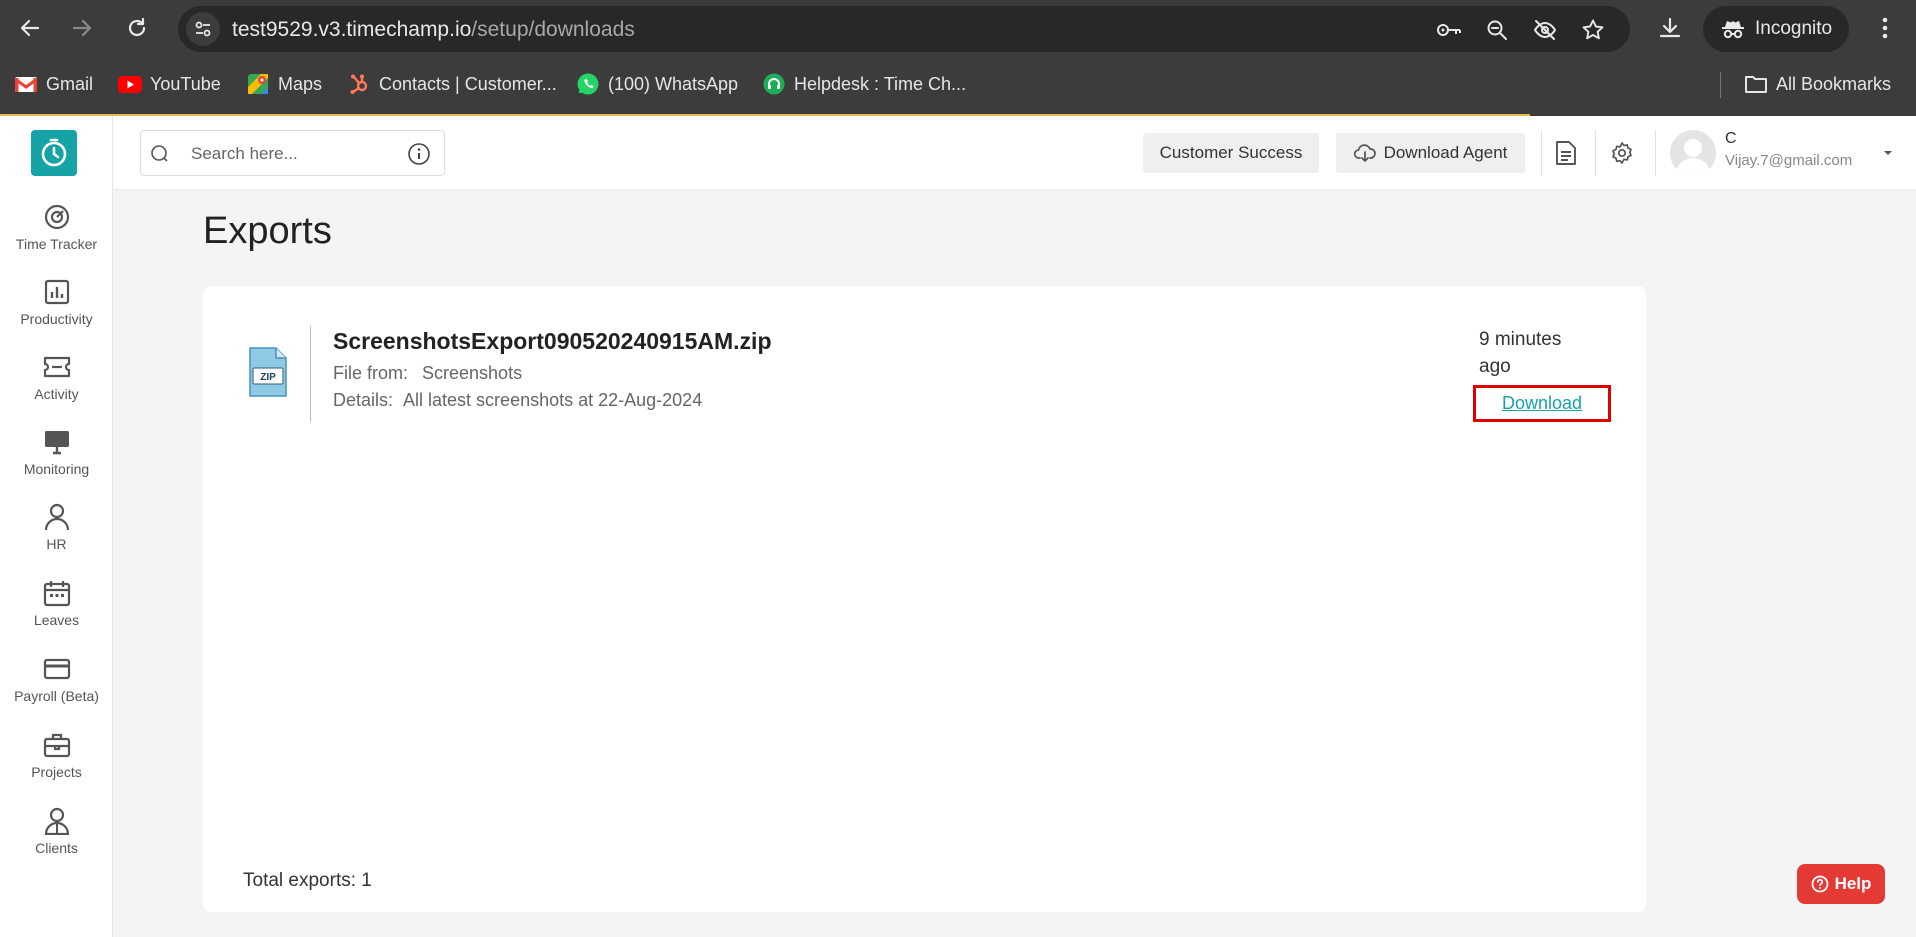  Describe the element at coordinates (70, 83) in the screenshot. I see `bookmark-label: Gmail` at that location.